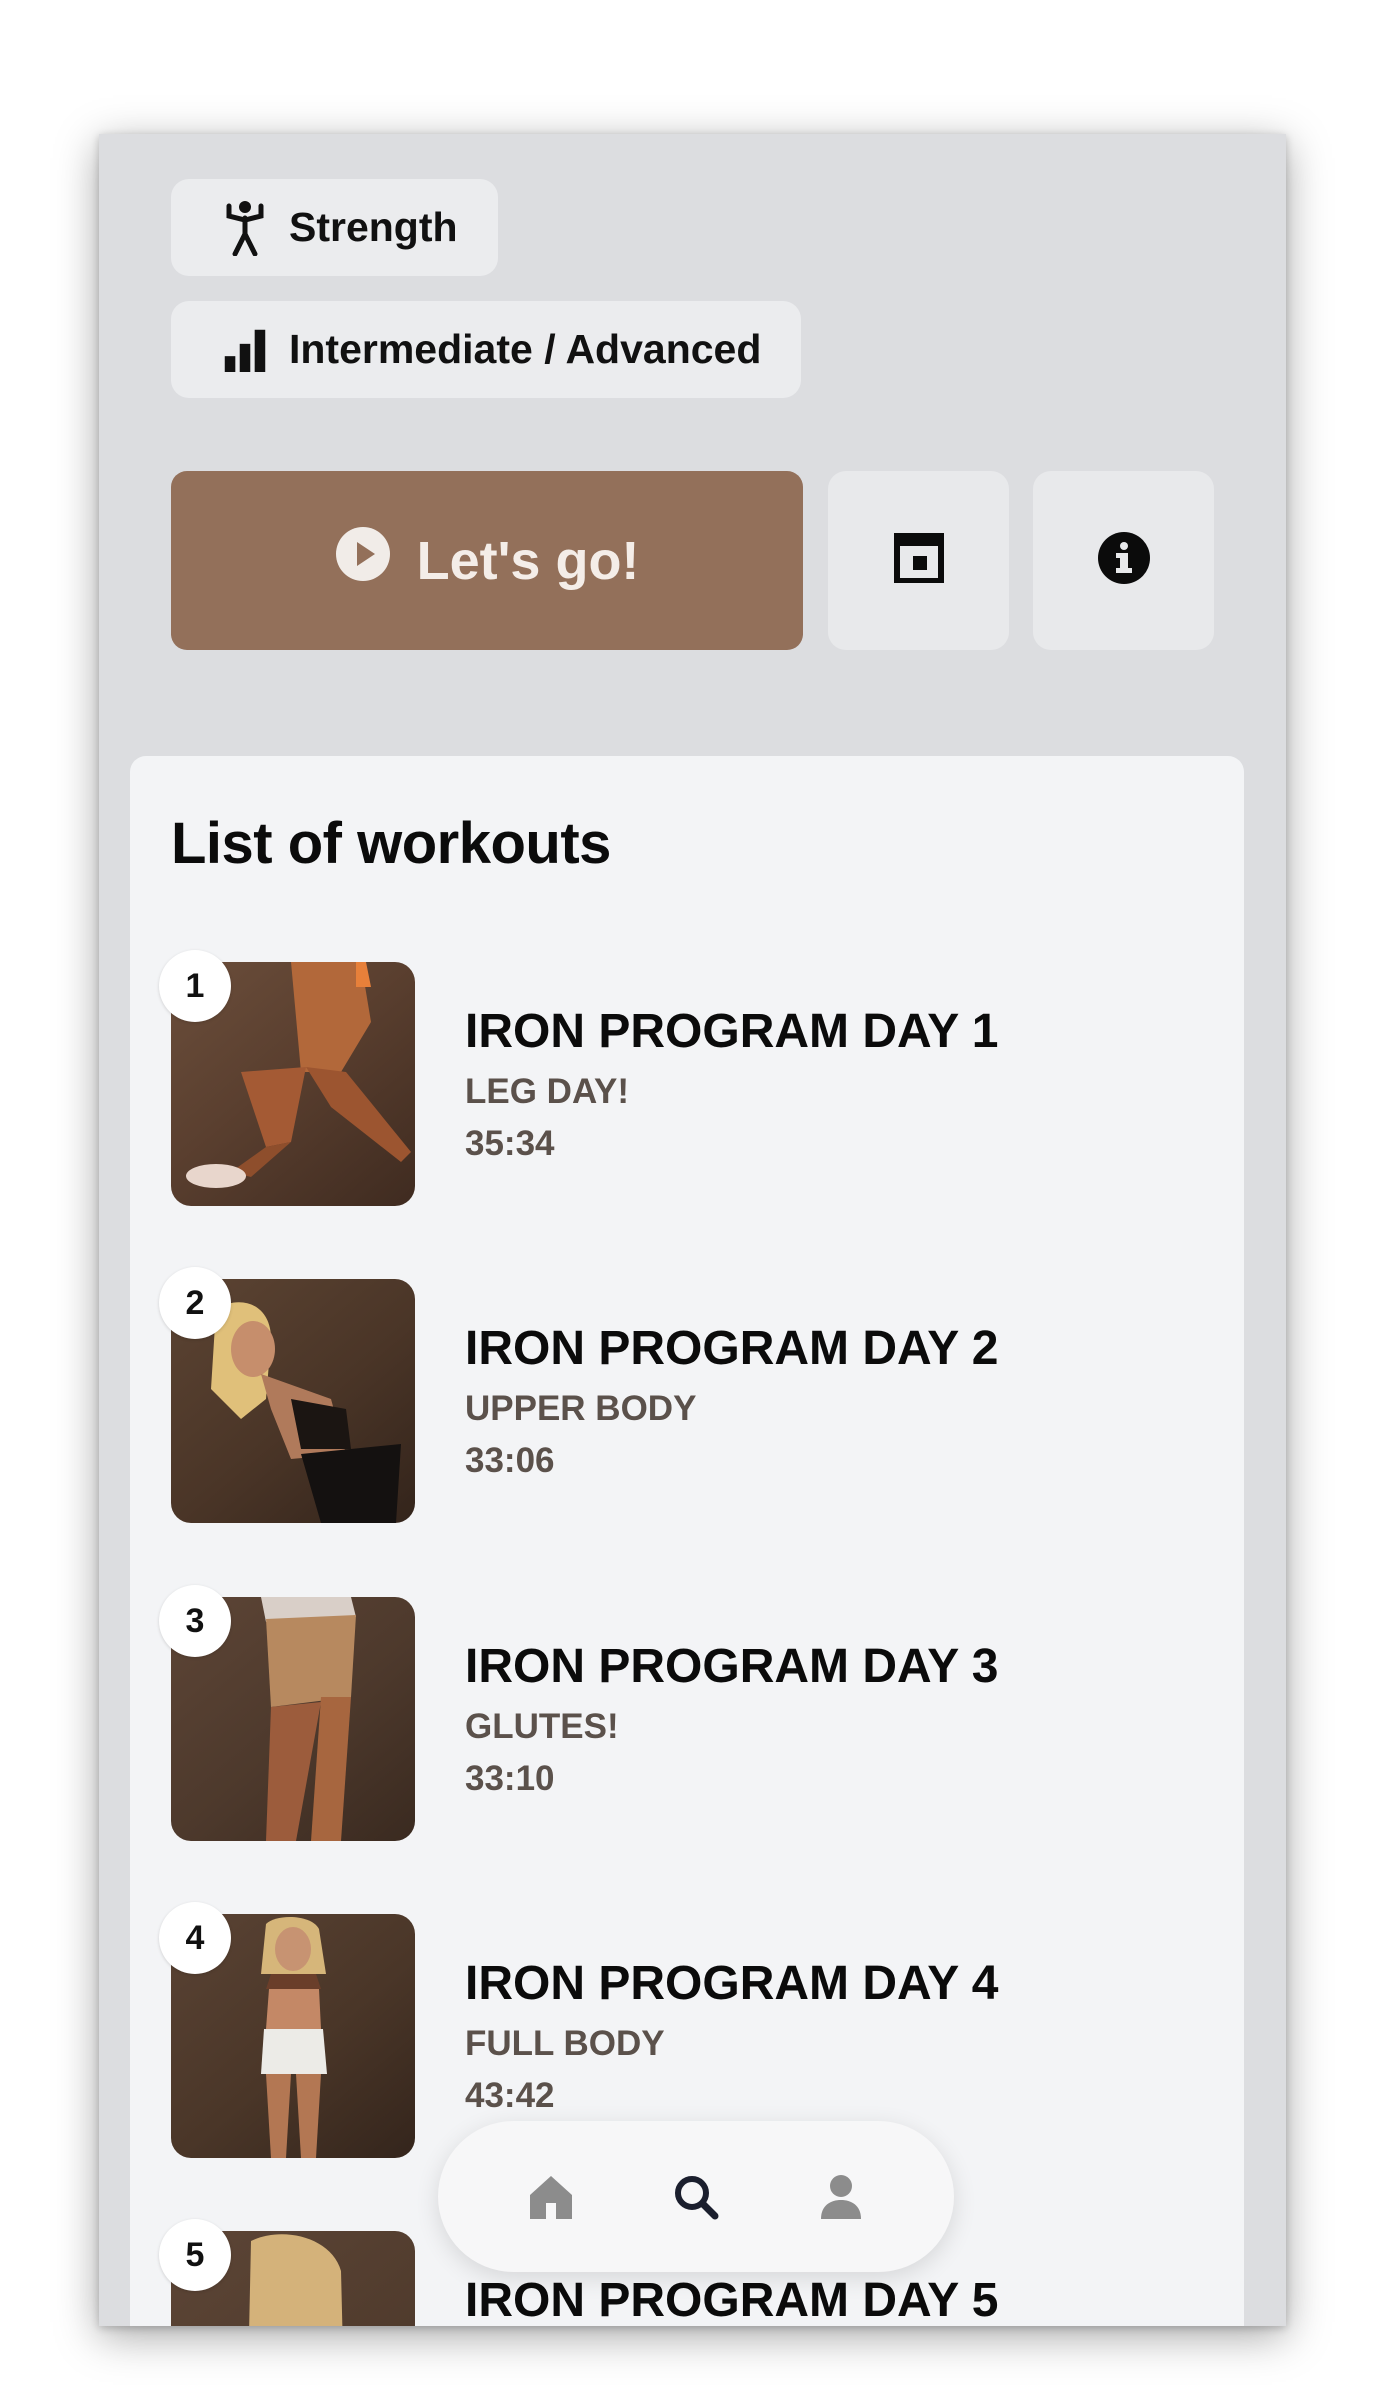  I want to click on info-button, so click(1123, 560).